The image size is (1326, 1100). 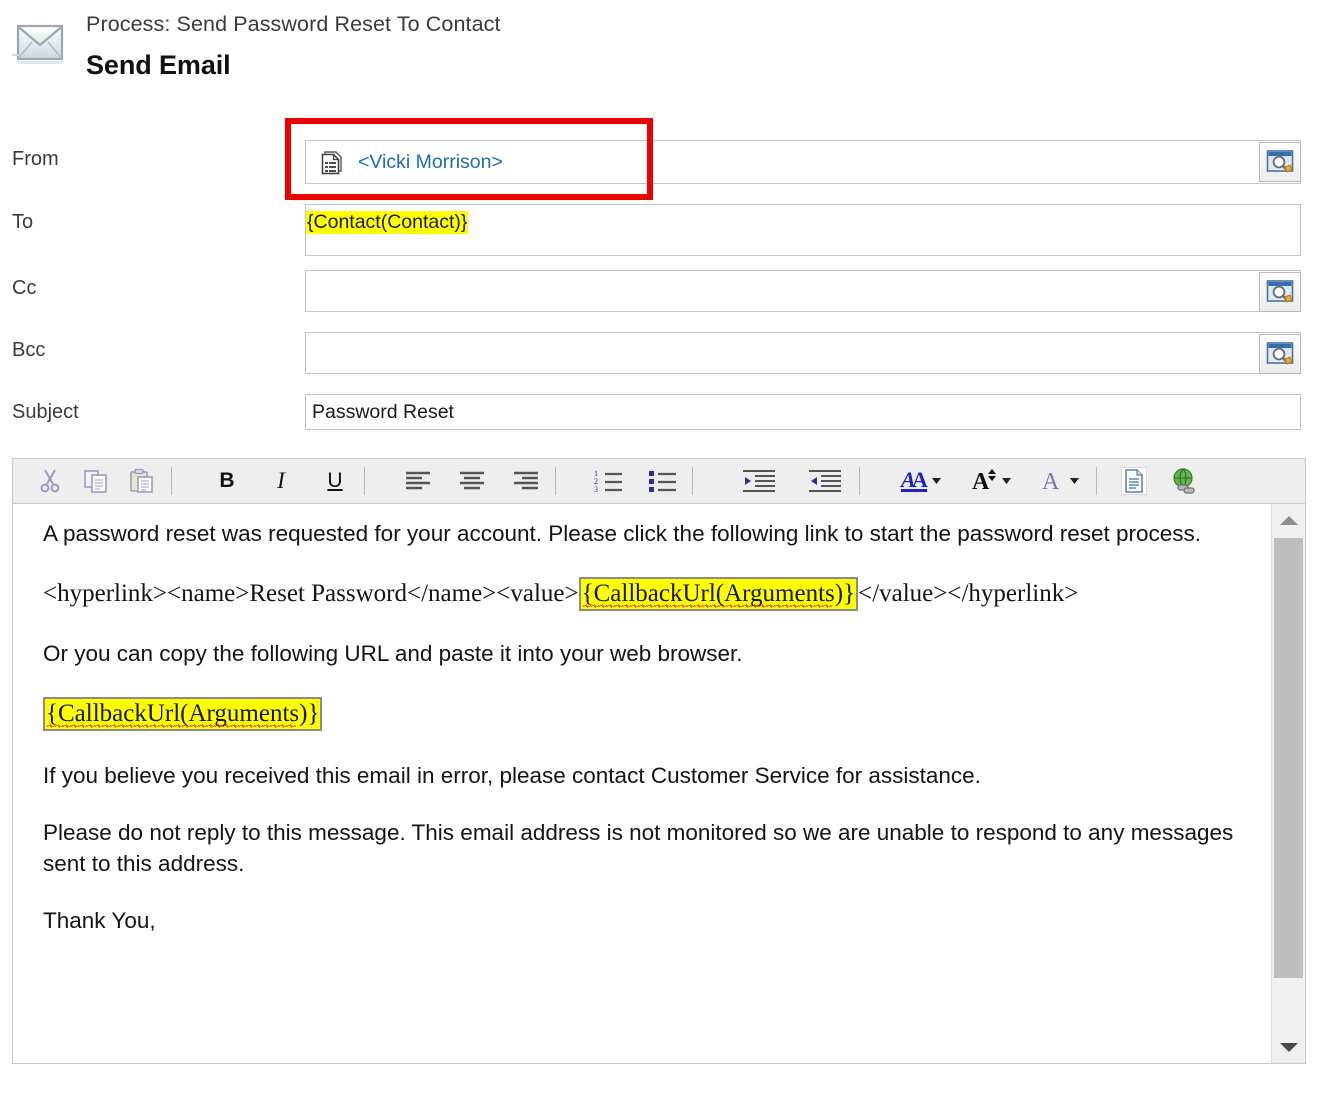 I want to click on page-title: Send Email, so click(x=158, y=65).